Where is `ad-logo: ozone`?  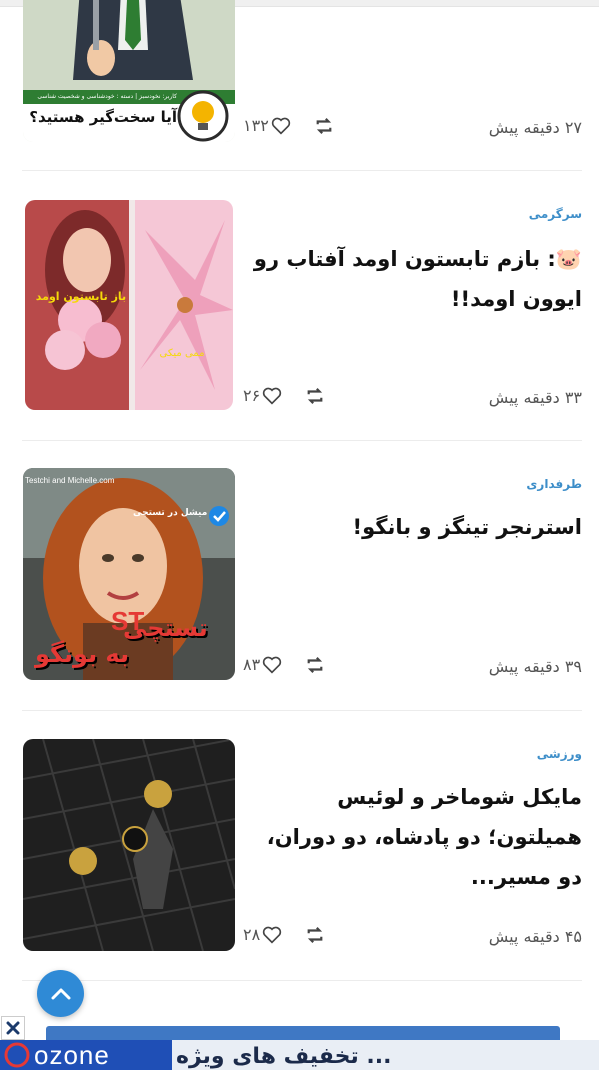 ad-logo: ozone is located at coordinates (86, 1055).